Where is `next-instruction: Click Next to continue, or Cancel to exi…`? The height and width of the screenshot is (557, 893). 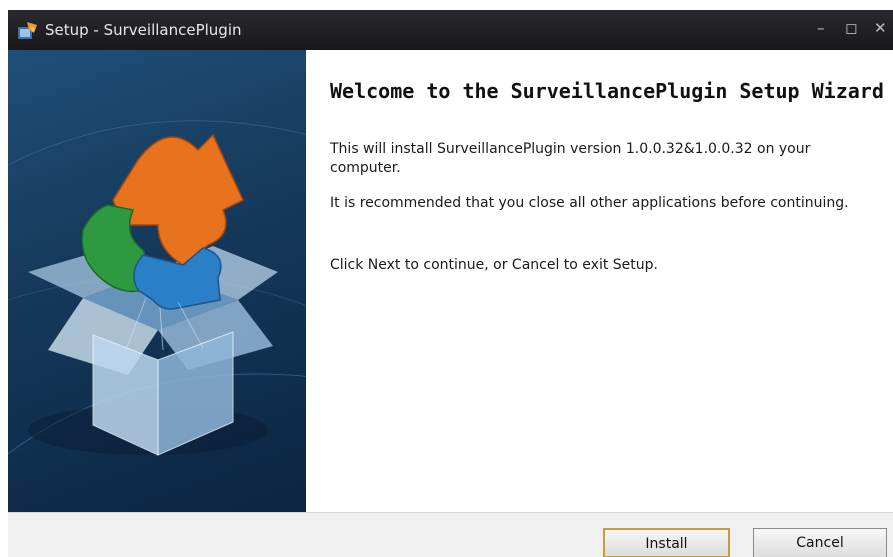
next-instruction: Click Next to continue, or Cancel to exi… is located at coordinates (494, 265).